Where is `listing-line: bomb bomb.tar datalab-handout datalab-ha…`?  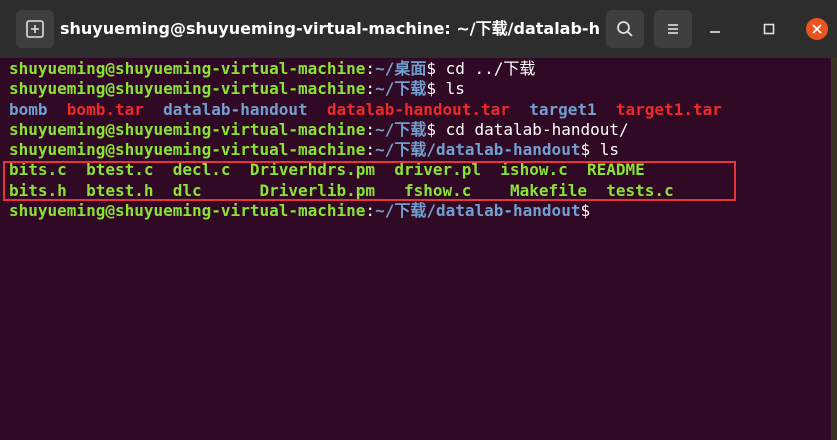 listing-line: bomb bomb.tar datalab-handout datalab-ha… is located at coordinates (423, 110).